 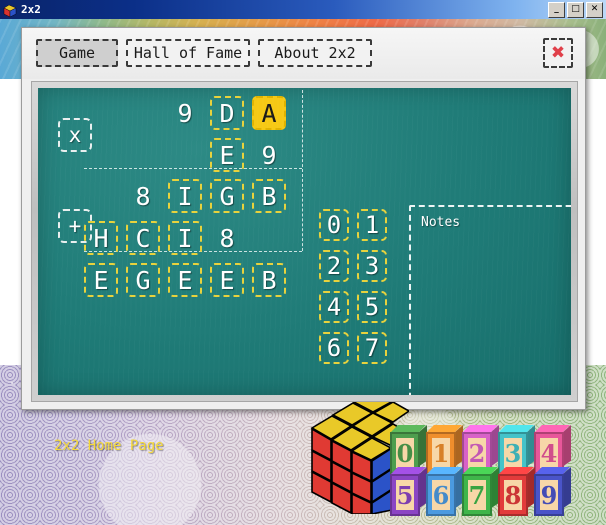 I want to click on block-digit: 6, so click(x=441, y=495).